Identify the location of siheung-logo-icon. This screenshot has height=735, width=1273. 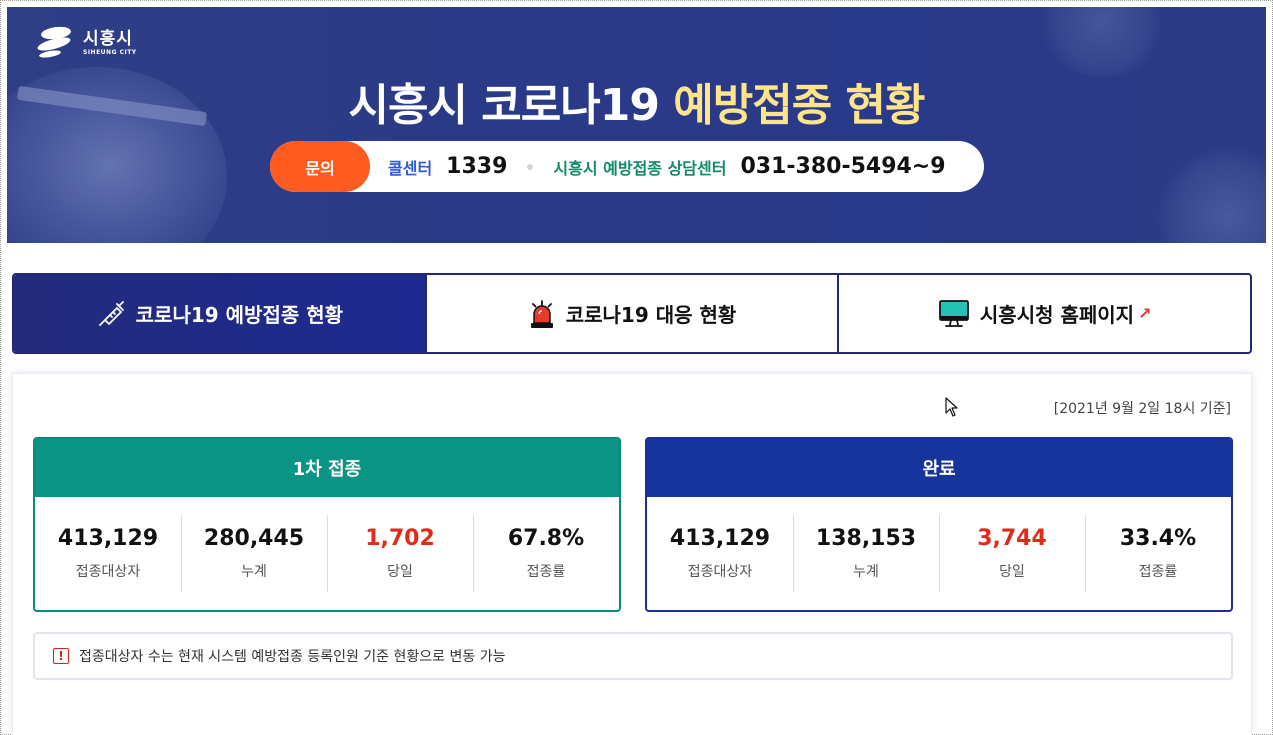
(56, 42).